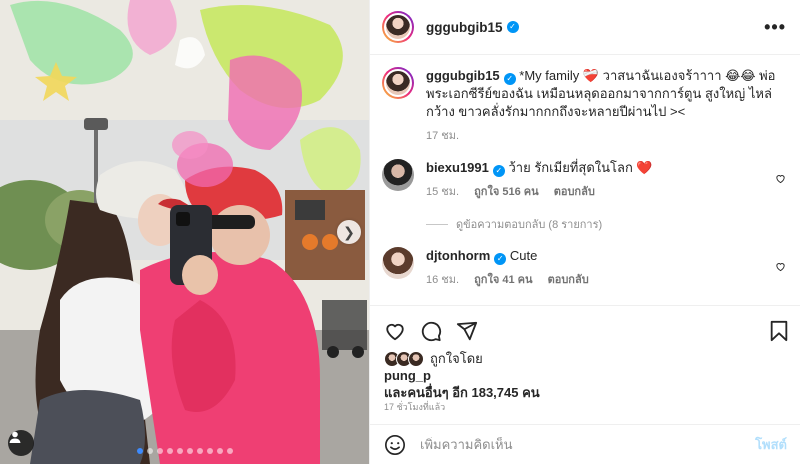 The height and width of the screenshot is (464, 800). What do you see at coordinates (398, 27) in the screenshot?
I see `author-avatar` at bounding box center [398, 27].